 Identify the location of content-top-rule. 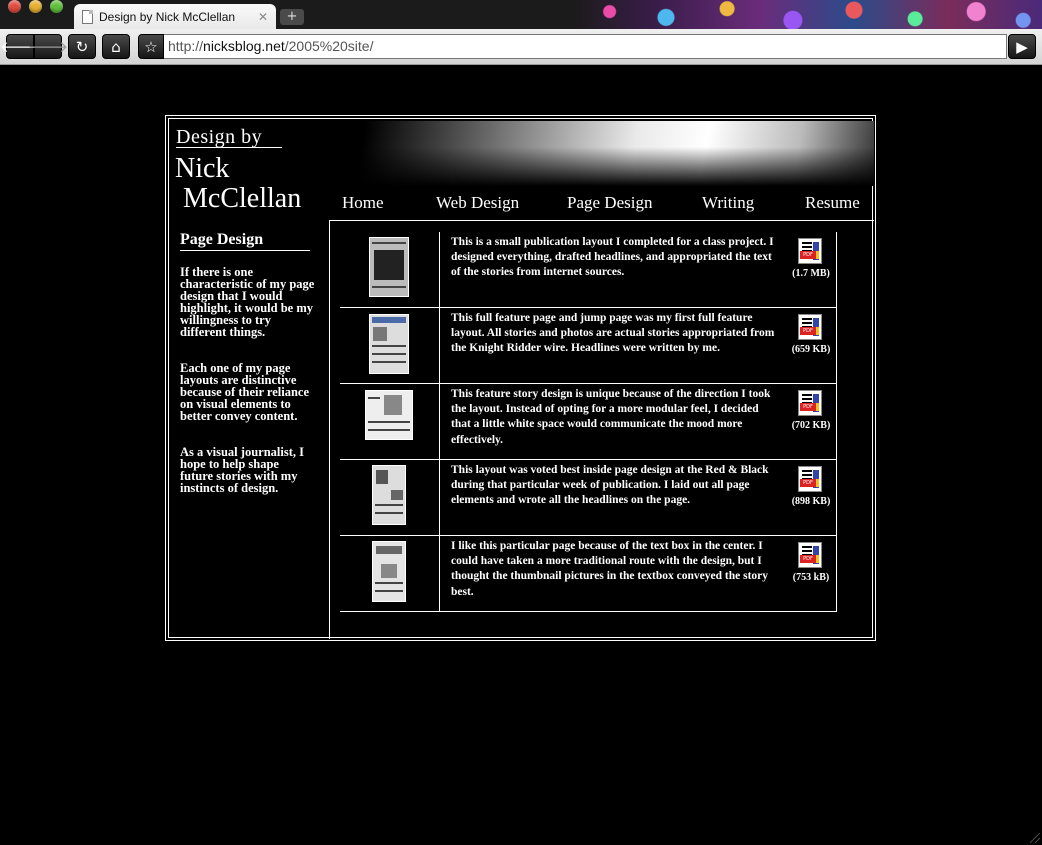
(601, 220).